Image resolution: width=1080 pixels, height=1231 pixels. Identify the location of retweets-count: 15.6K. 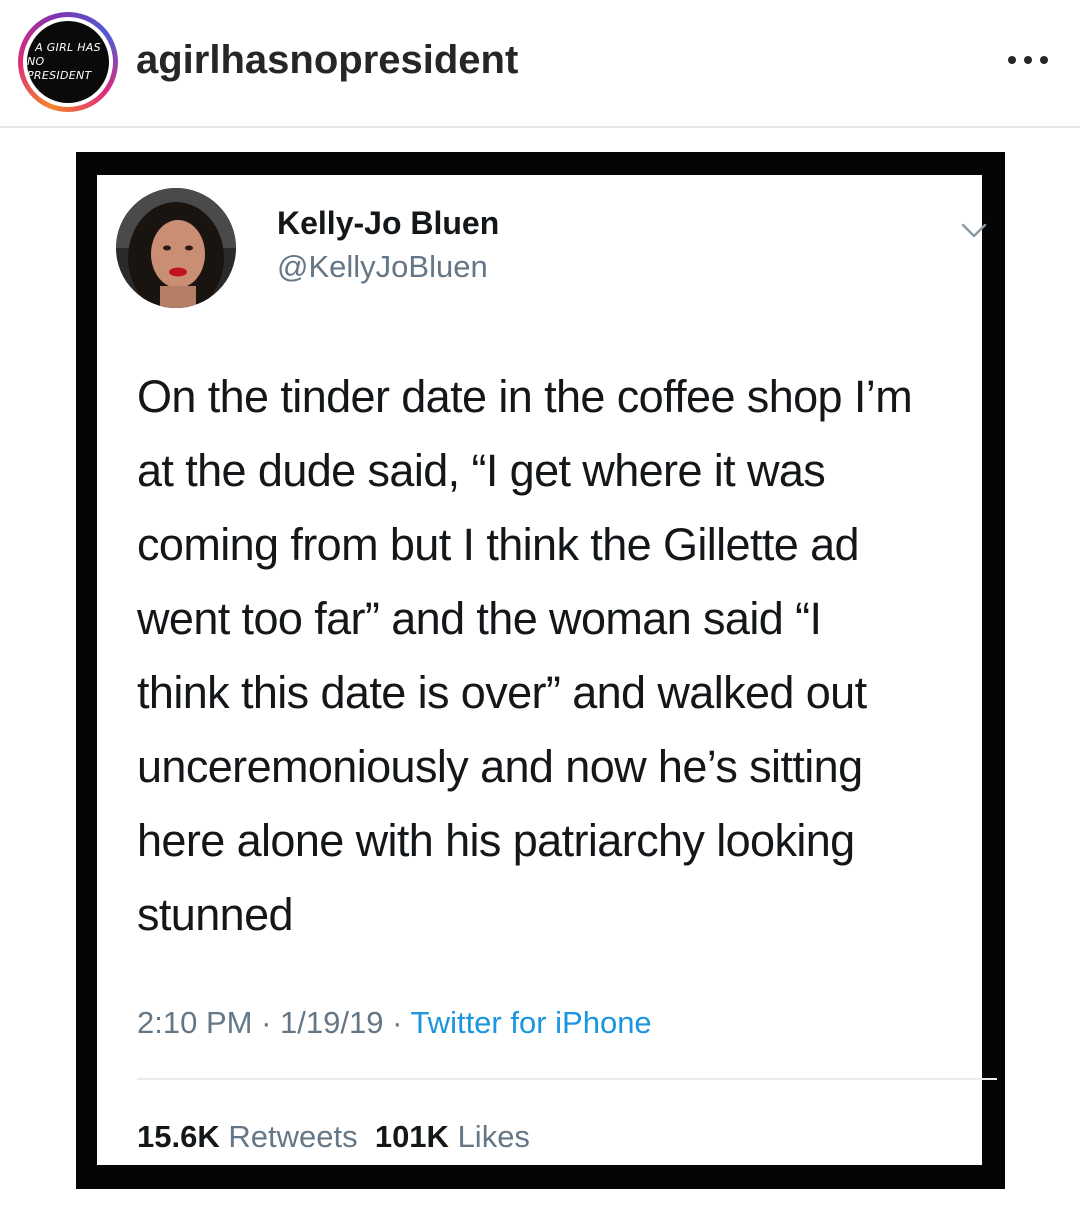
(178, 1136).